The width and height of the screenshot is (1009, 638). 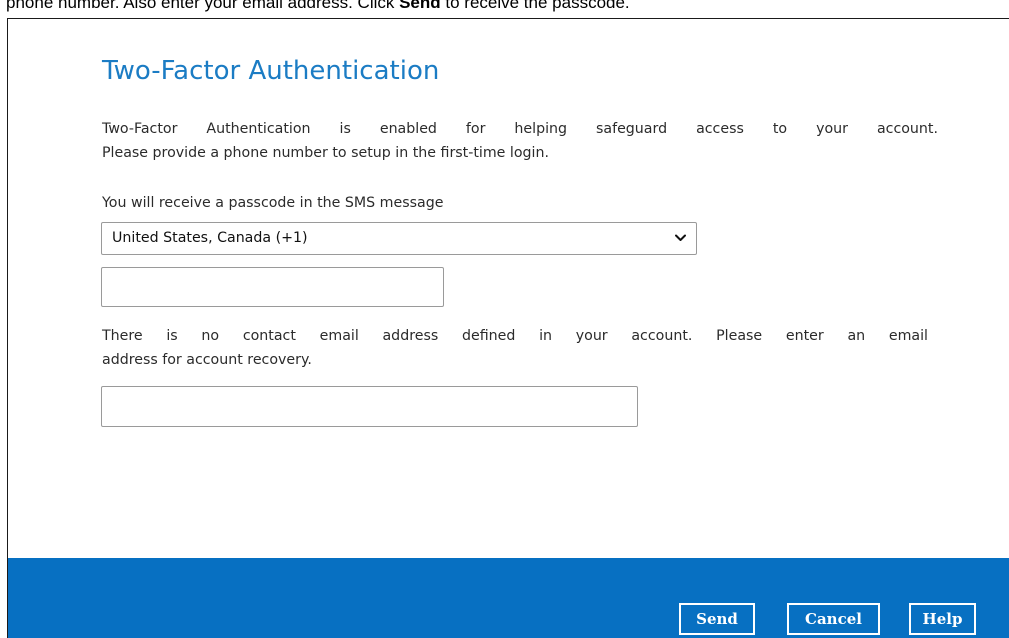 I want to click on help-button: Help, so click(x=942, y=619).